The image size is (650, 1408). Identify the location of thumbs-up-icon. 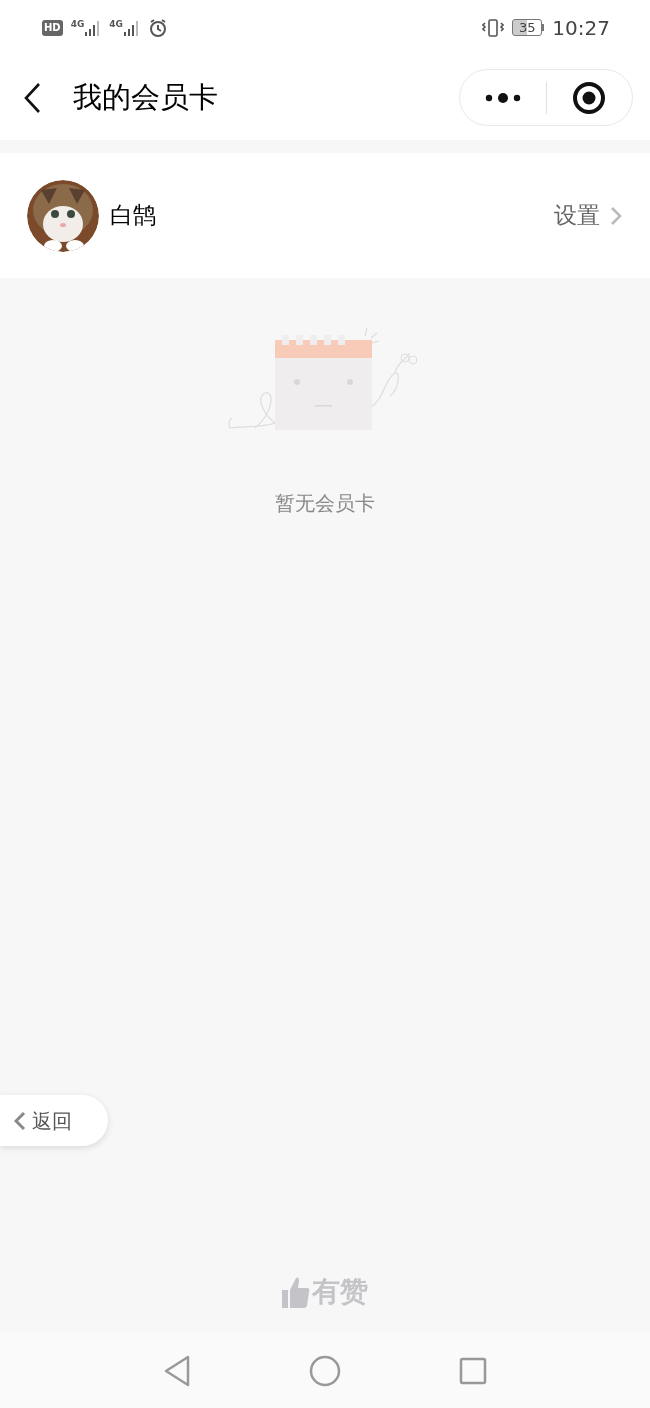
(296, 1292).